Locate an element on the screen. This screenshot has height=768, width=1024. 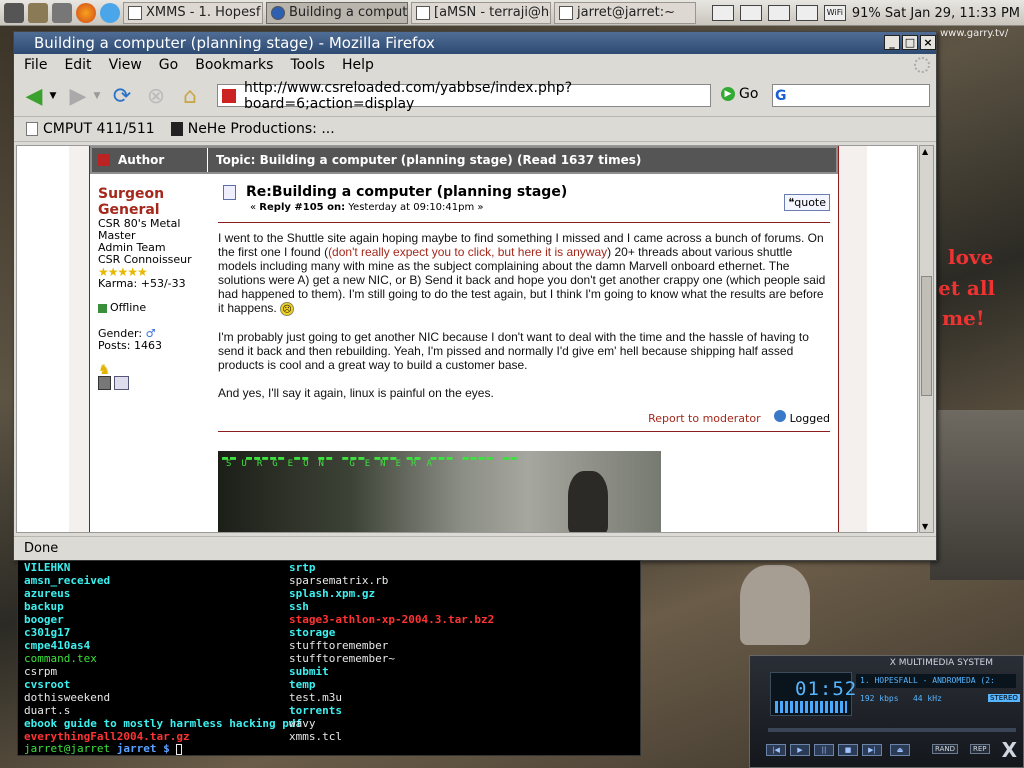
menu-go: Go is located at coordinates (168, 65).